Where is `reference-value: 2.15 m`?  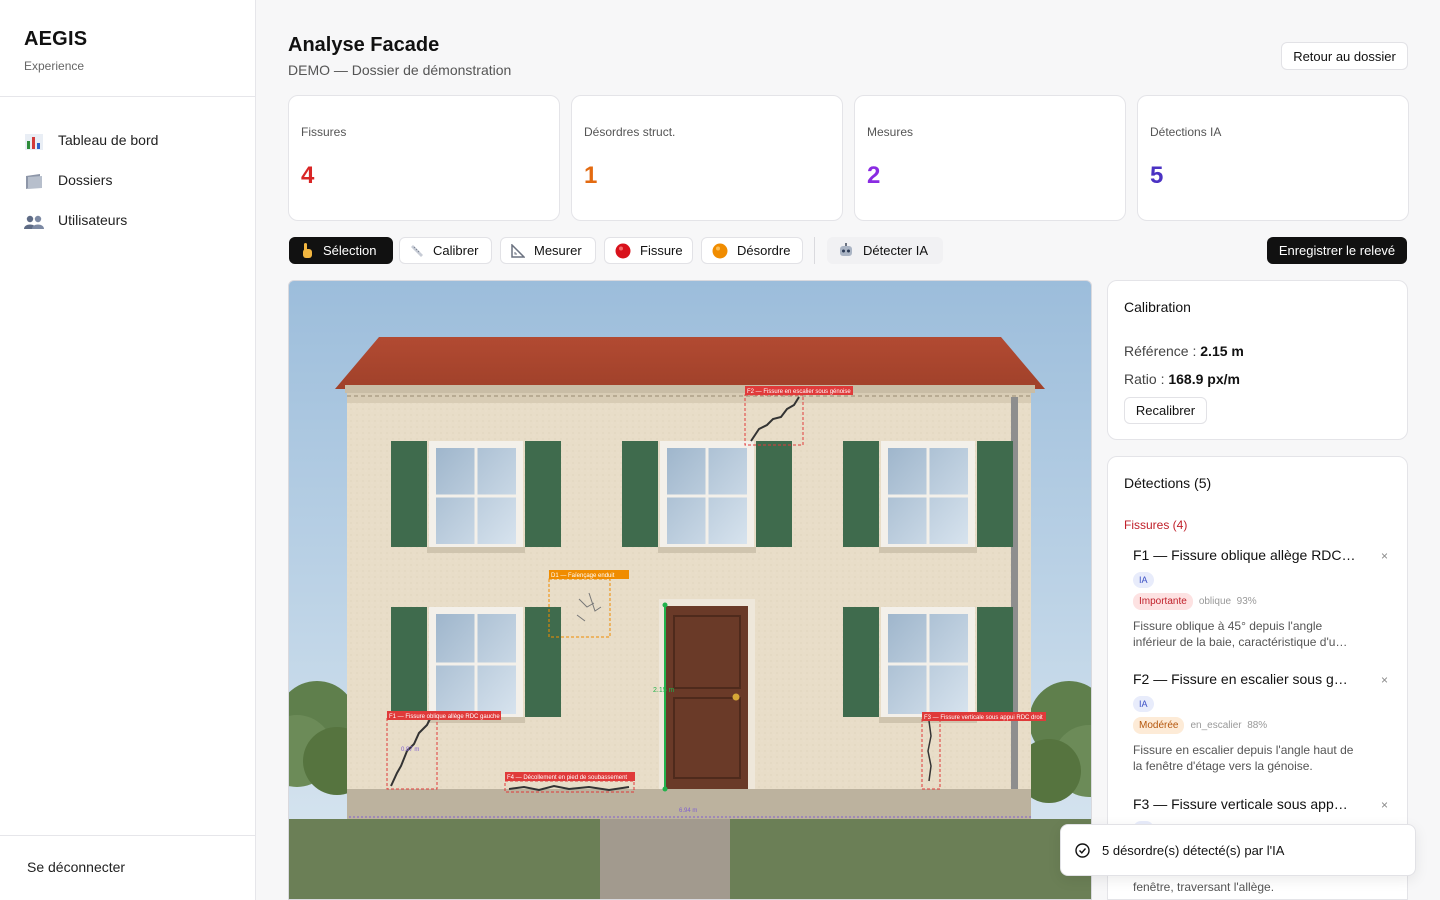
reference-value: 2.15 m is located at coordinates (1222, 351).